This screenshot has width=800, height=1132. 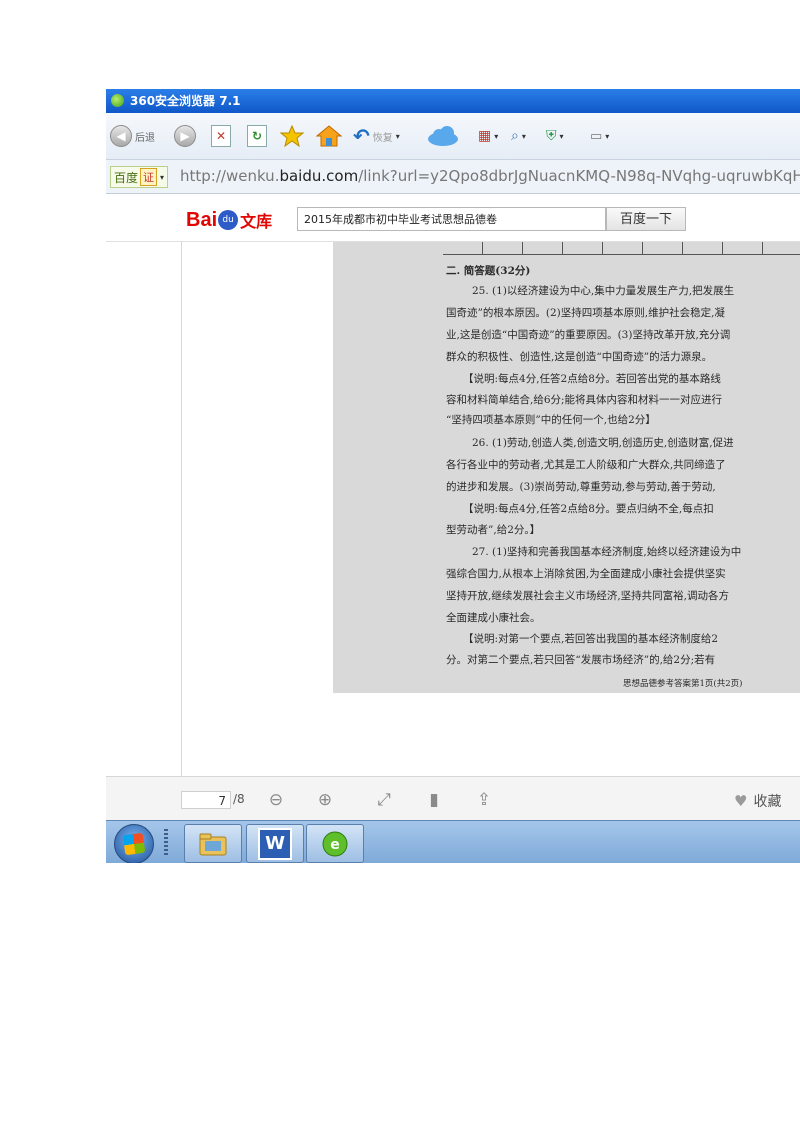 I want to click on page-number-input: 7, so click(x=206, y=800).